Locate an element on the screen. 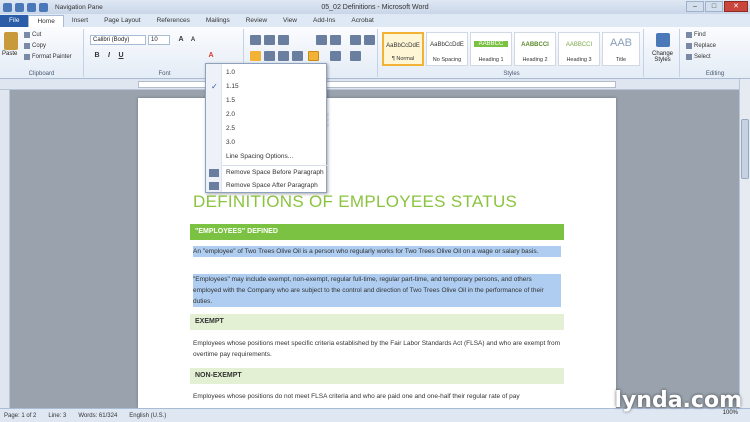  justify-icon is located at coordinates (297, 56).